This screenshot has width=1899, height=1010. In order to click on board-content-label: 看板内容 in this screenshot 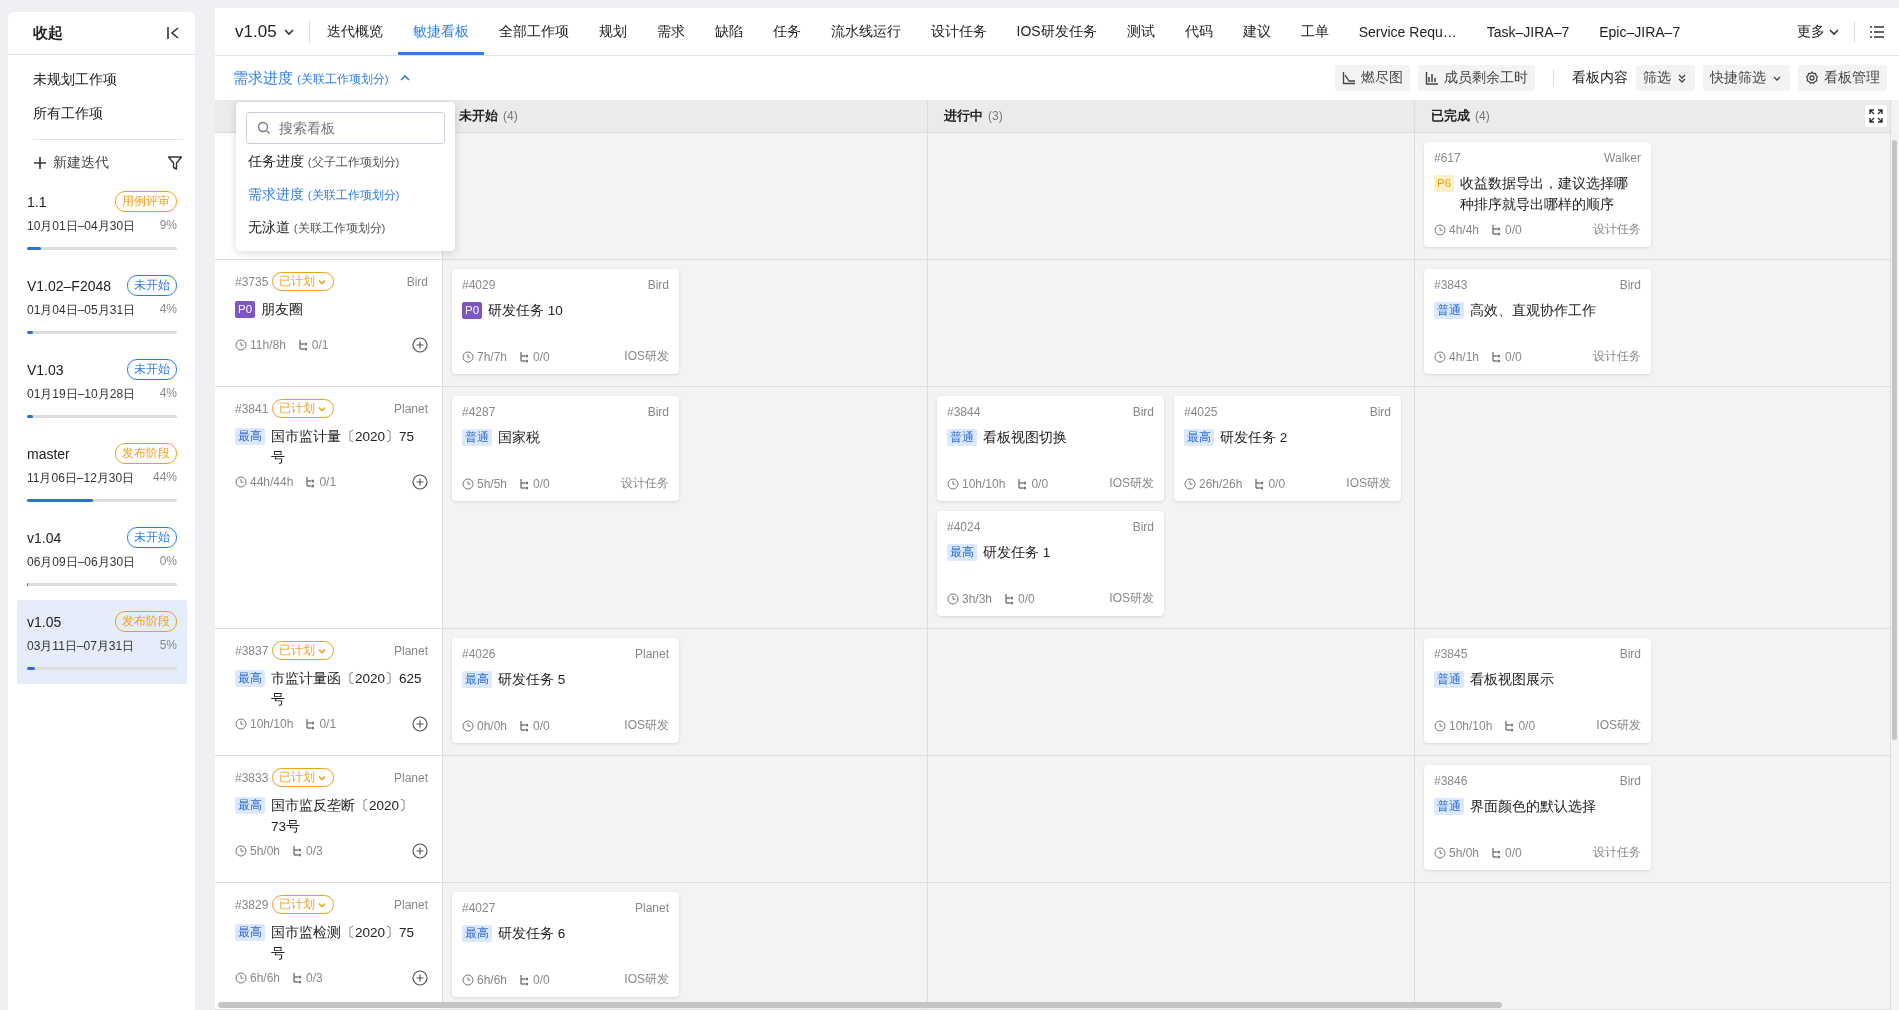, I will do `click(1600, 78)`.